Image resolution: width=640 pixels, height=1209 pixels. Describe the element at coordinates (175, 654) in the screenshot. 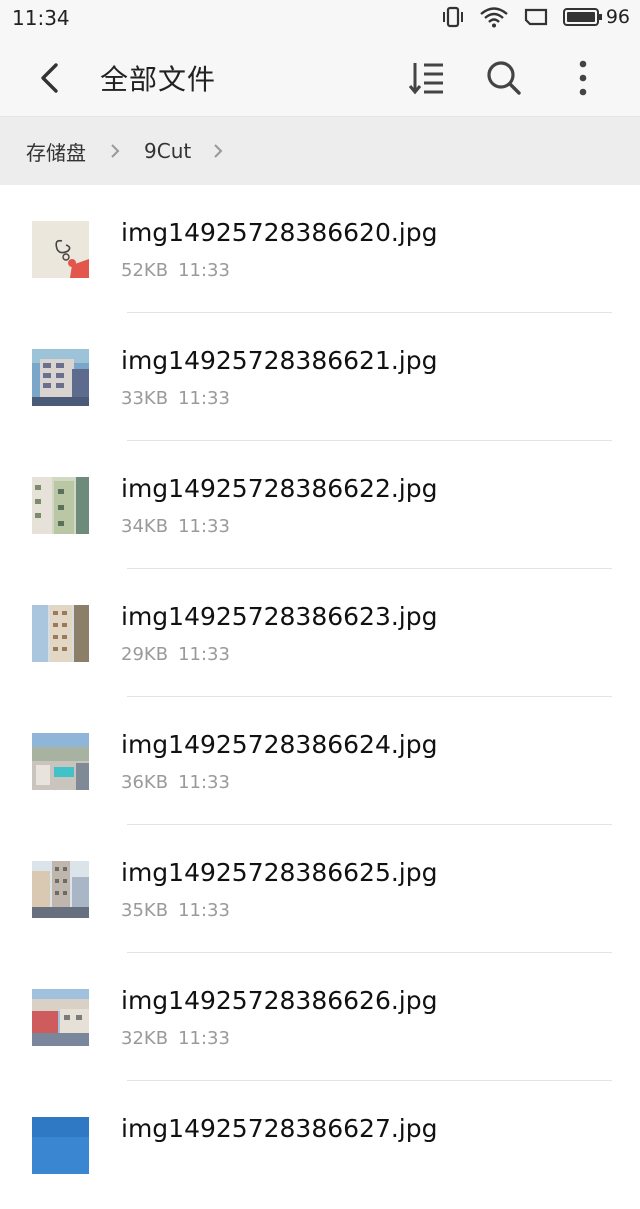

I see `file-meta: 29KB 11:33` at that location.